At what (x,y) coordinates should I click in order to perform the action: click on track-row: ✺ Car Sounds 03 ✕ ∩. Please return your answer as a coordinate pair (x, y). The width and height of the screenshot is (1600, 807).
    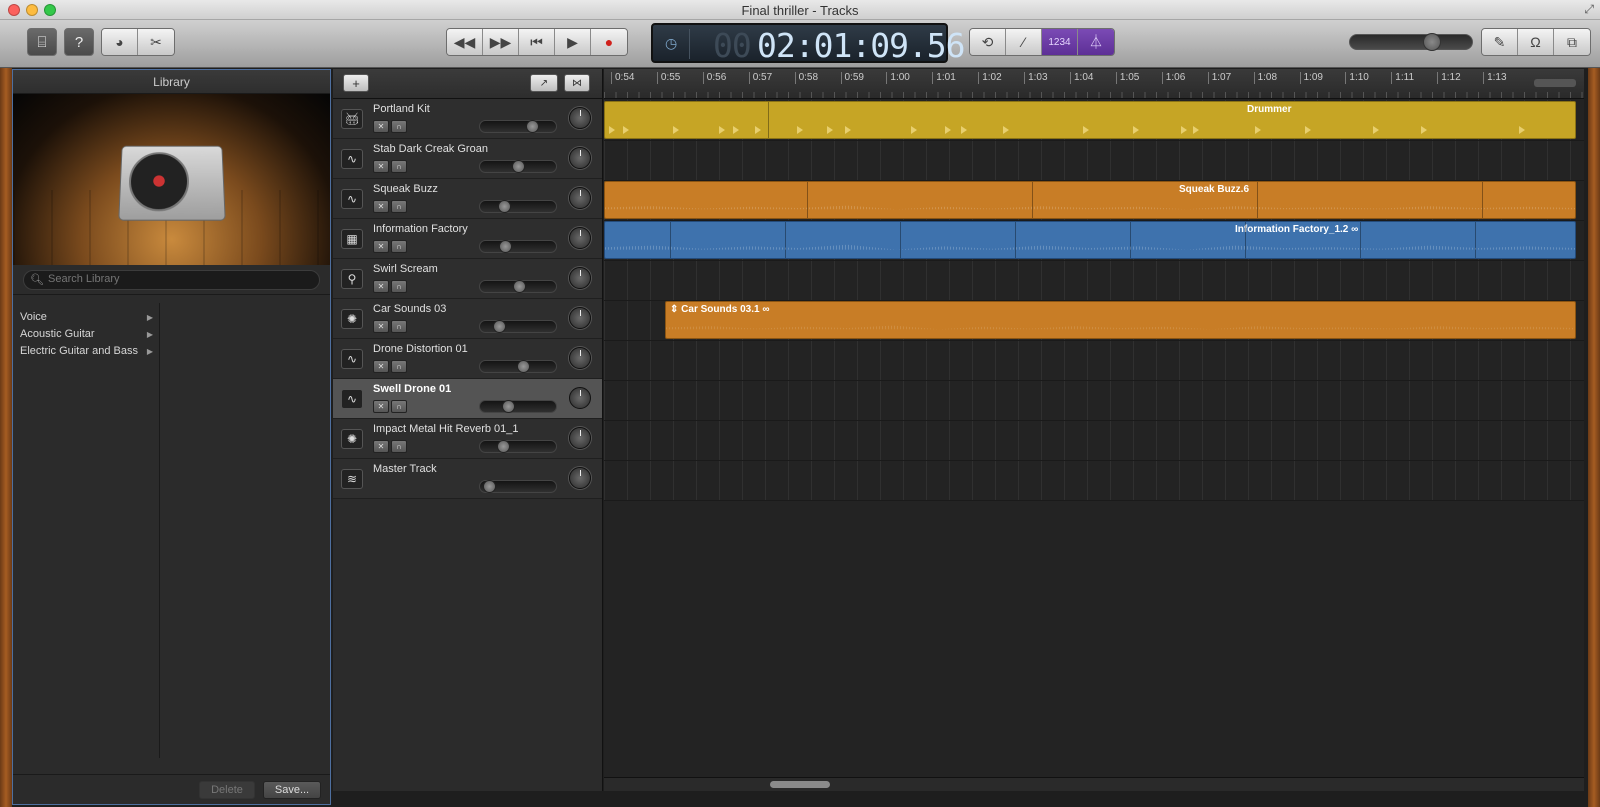
    Looking at the image, I should click on (467, 319).